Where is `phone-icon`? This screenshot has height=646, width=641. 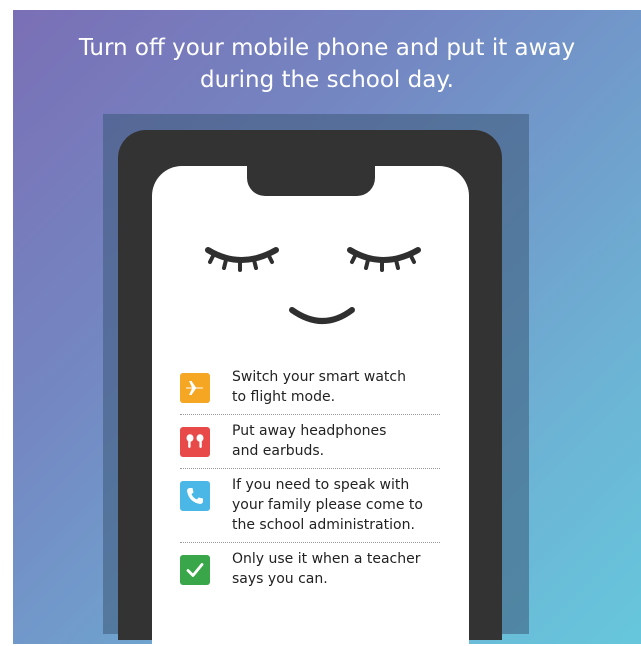
phone-icon is located at coordinates (195, 496).